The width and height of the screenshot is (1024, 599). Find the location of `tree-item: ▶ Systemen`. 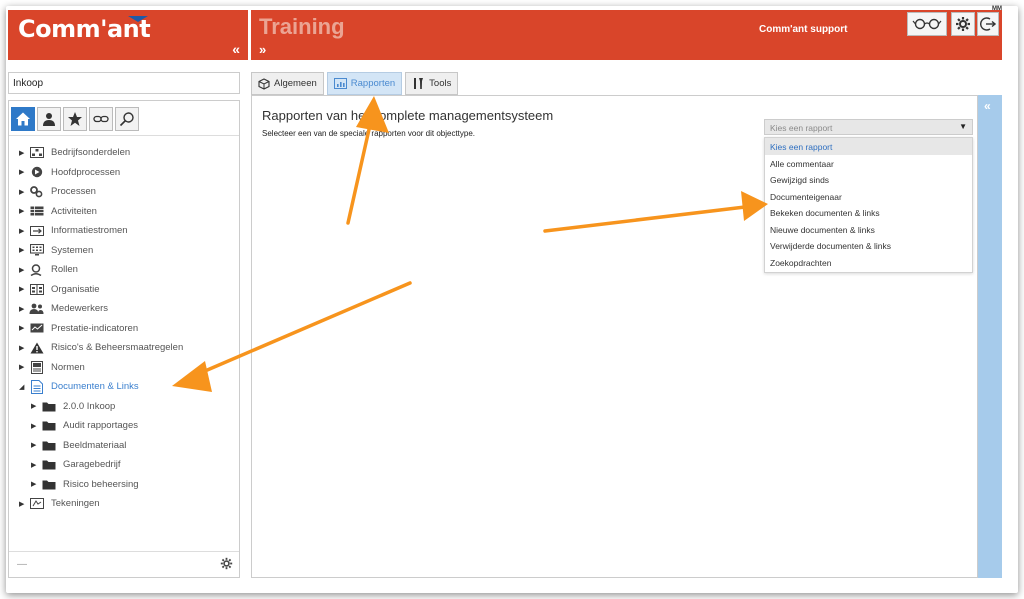

tree-item: ▶ Systemen is located at coordinates (129, 251).